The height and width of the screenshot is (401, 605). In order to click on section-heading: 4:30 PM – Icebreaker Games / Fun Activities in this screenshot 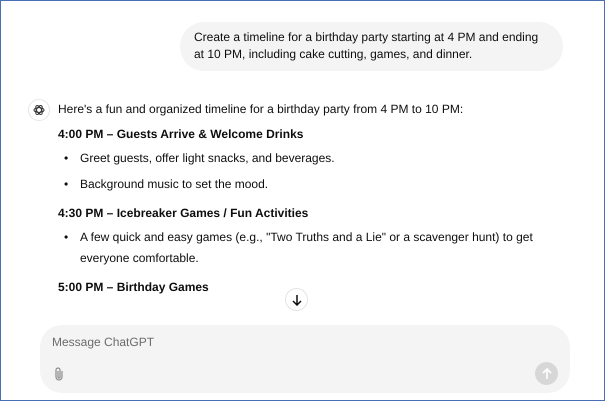, I will do `click(184, 213)`.